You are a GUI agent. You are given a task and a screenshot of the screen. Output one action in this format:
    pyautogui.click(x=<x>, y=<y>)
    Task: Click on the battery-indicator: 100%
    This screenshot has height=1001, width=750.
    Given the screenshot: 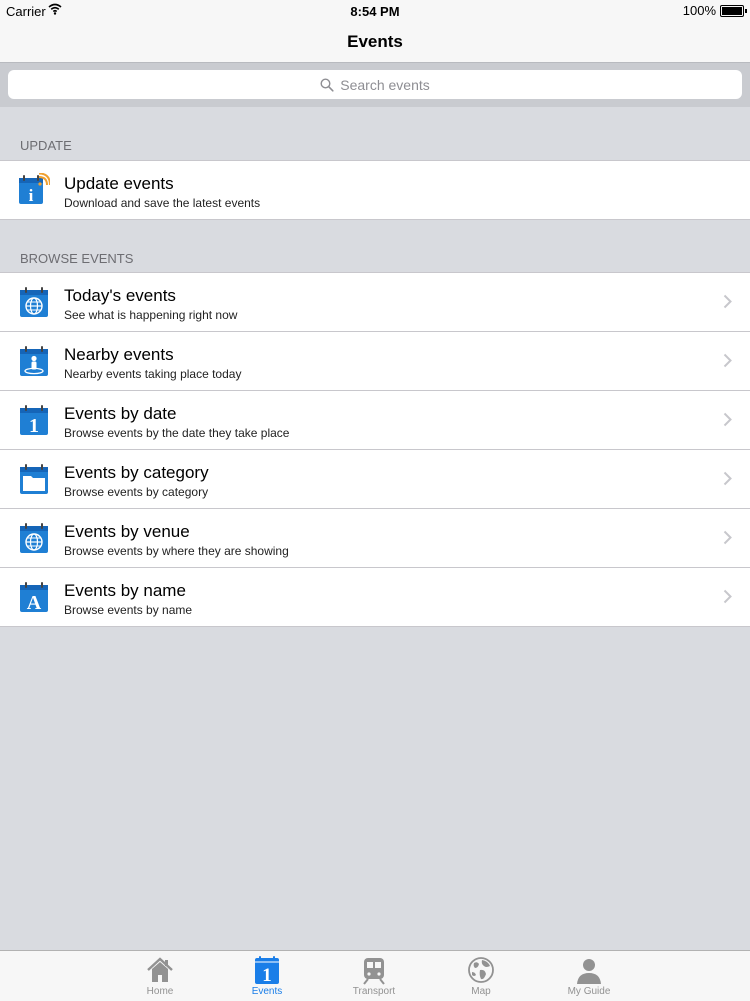 What is the action you would take?
    pyautogui.click(x=714, y=10)
    